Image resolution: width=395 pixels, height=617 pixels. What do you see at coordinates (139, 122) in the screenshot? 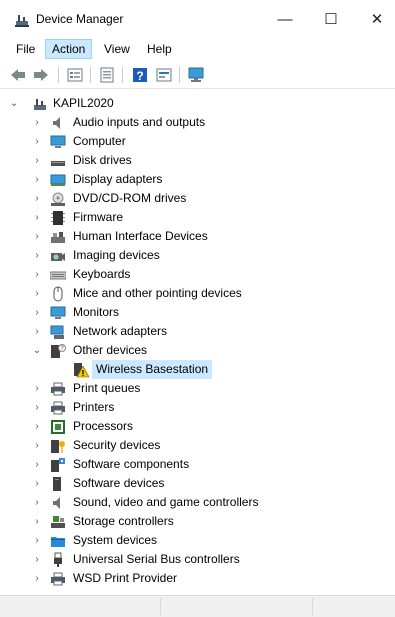
I see `tree-category-label: Audio inputs and outputs` at bounding box center [139, 122].